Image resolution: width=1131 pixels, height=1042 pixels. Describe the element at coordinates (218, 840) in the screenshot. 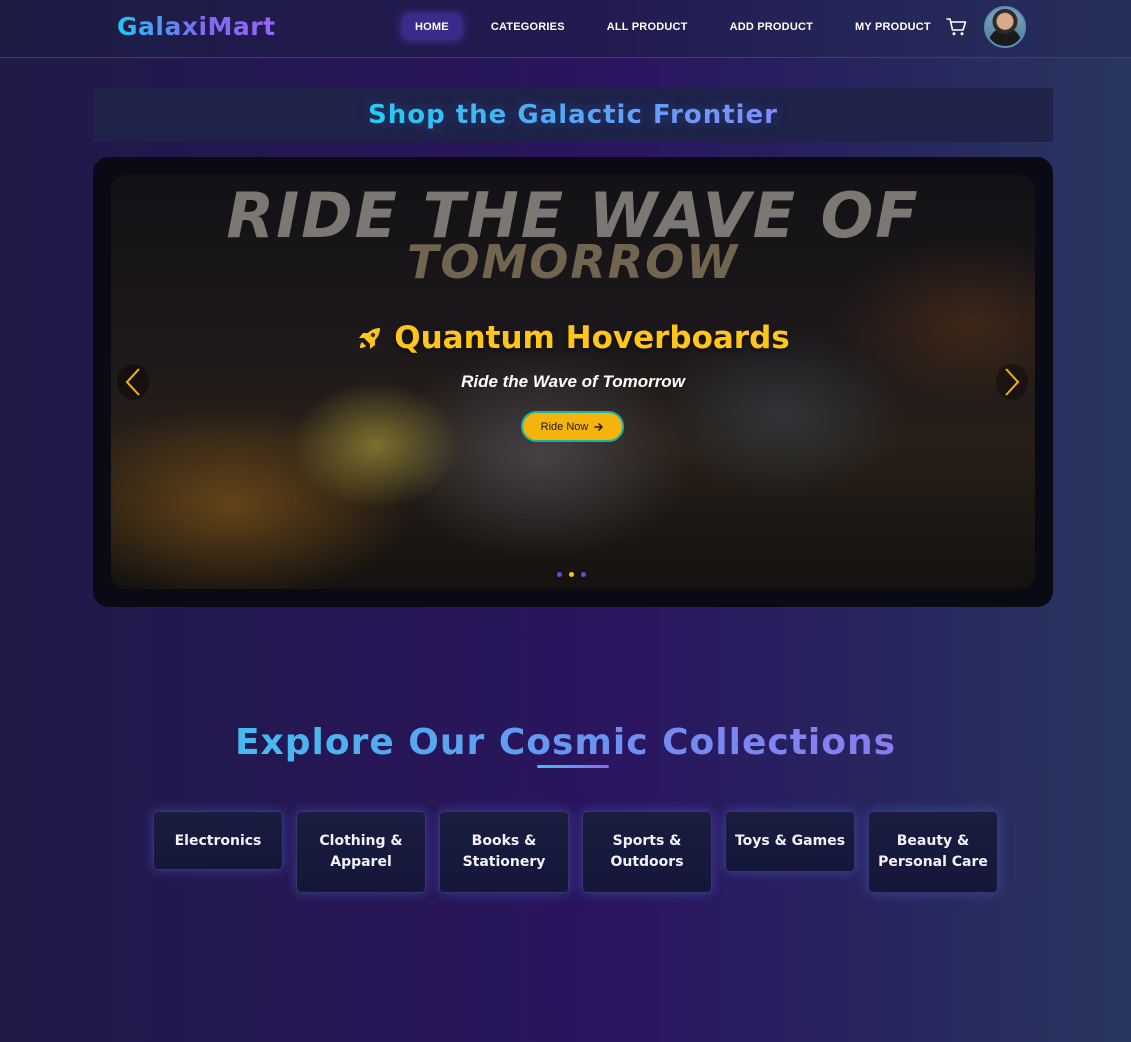

I see `category-card-electronics: Electronics` at that location.